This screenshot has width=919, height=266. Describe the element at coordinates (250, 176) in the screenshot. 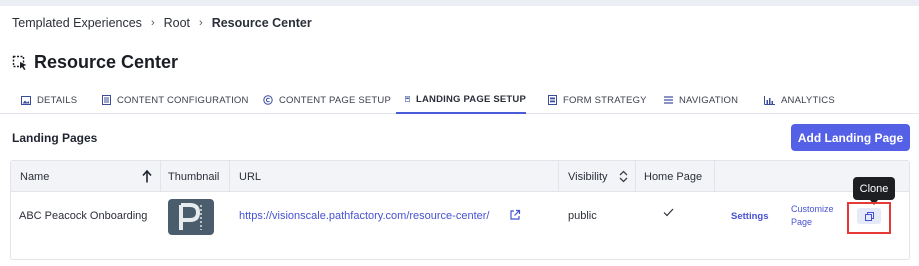

I see `column-header-url: URL` at that location.